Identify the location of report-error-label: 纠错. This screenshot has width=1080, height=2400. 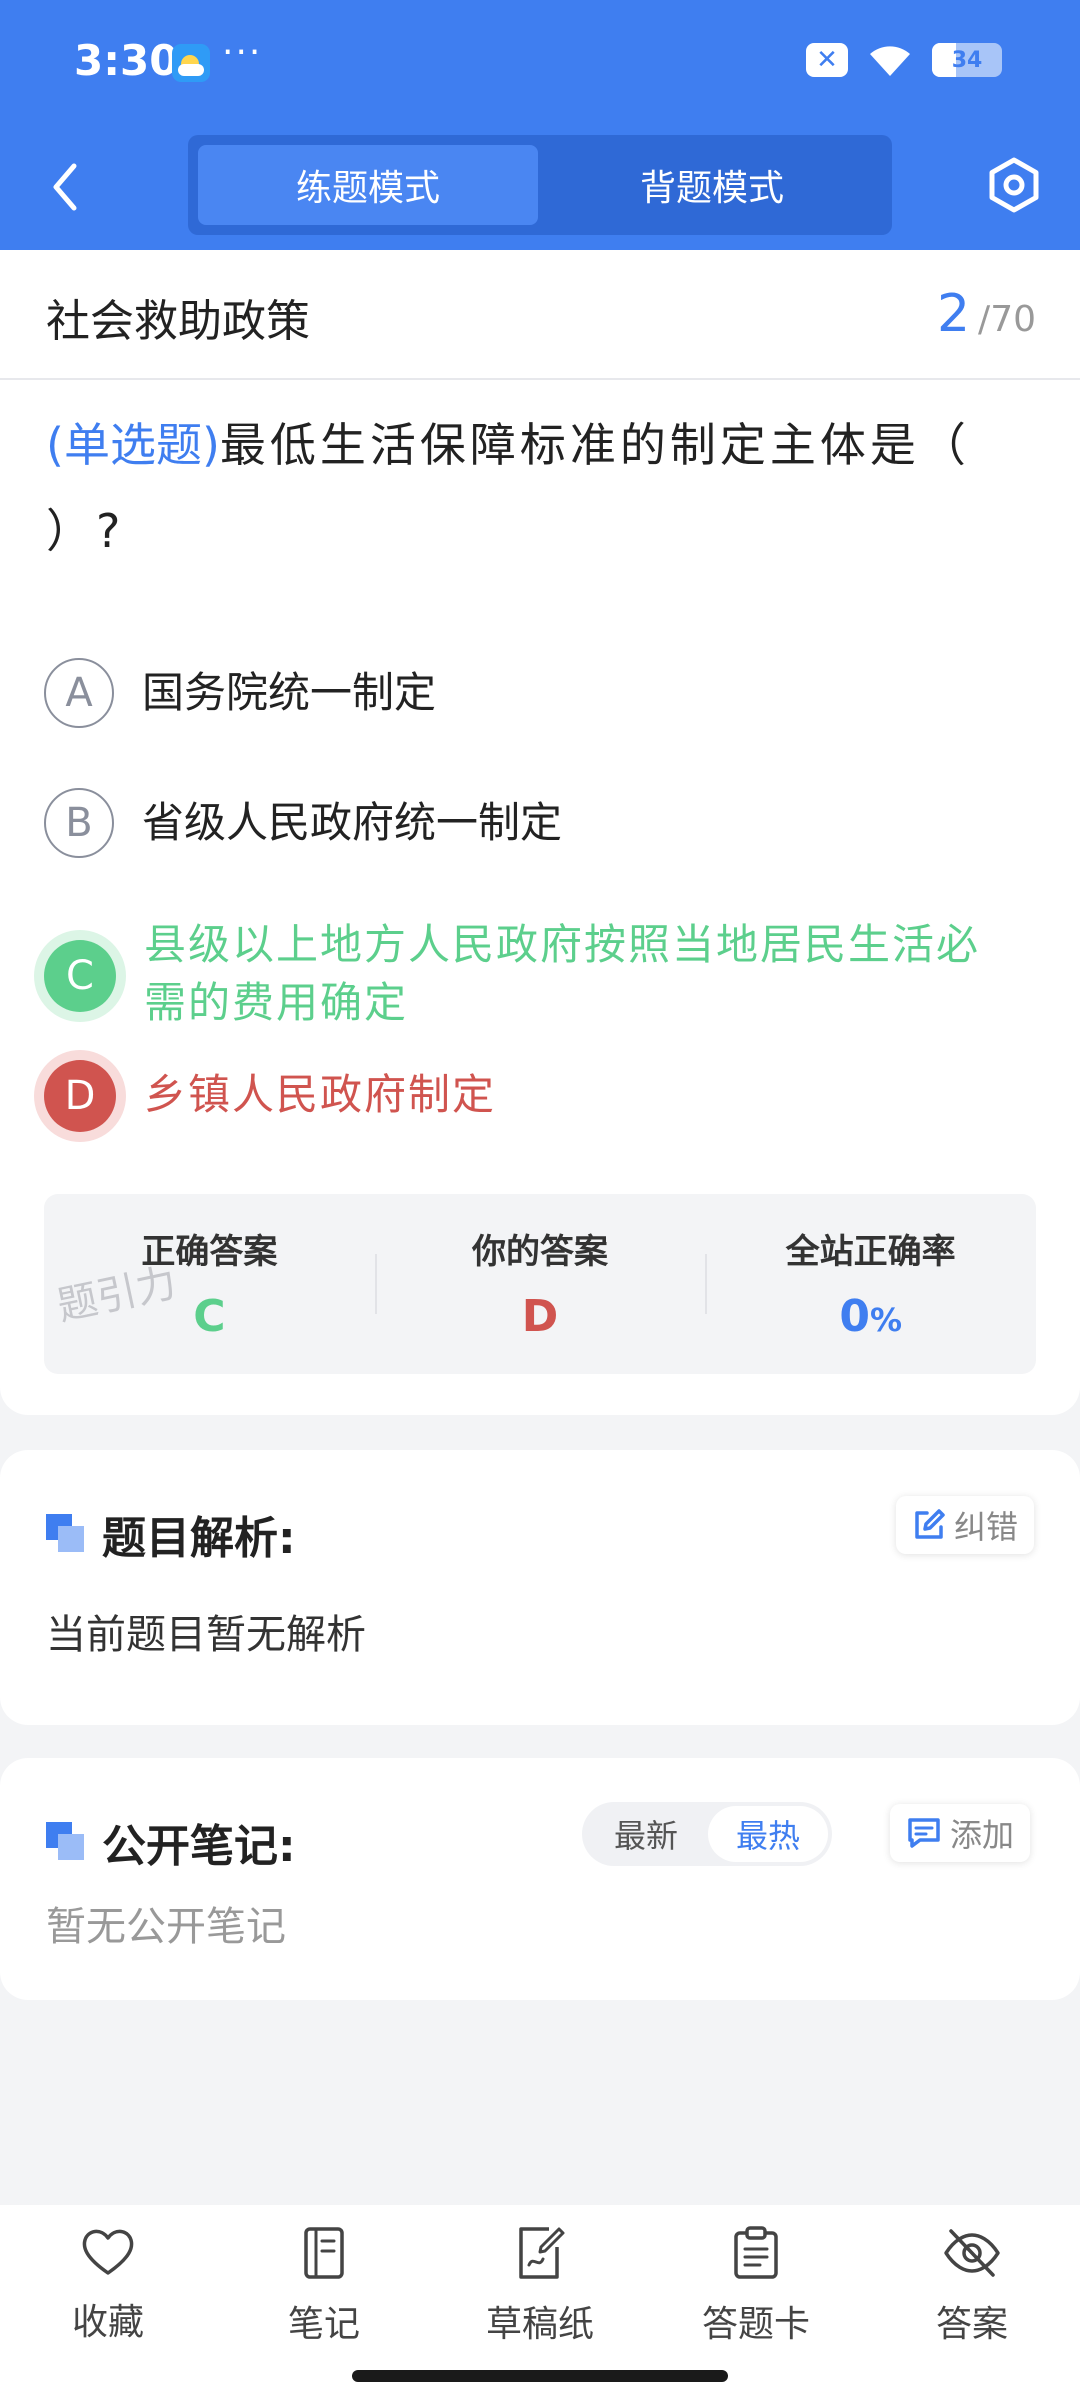
(986, 1527).